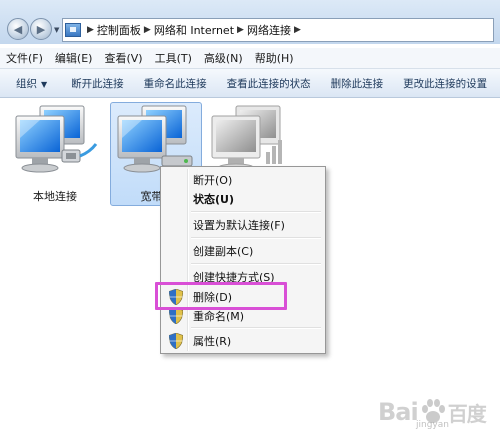  What do you see at coordinates (123, 58) in the screenshot?
I see `menu-view: 查看(V)` at bounding box center [123, 58].